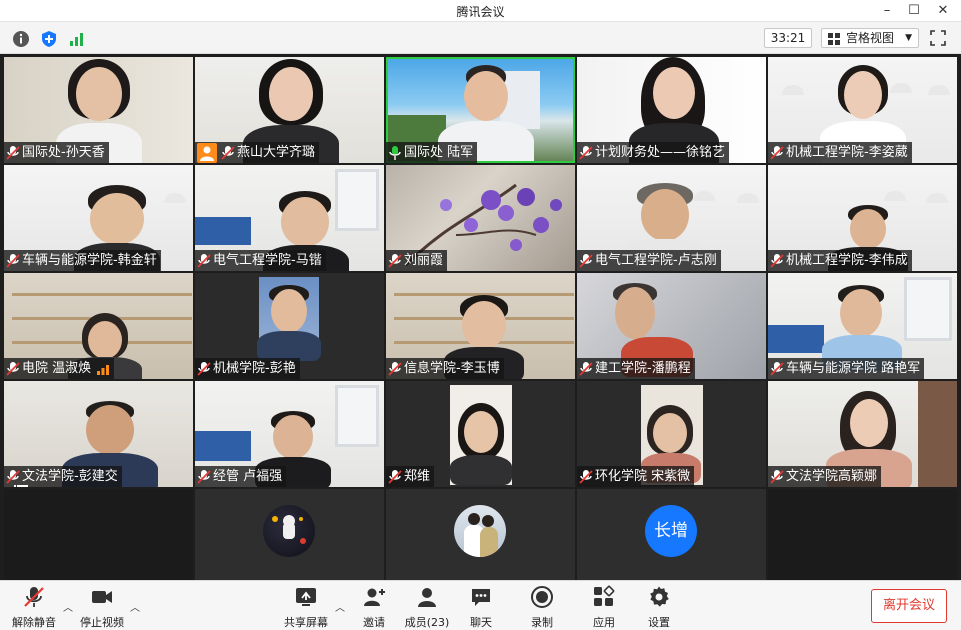  Describe the element at coordinates (427, 597) in the screenshot. I see `members-icon` at that location.